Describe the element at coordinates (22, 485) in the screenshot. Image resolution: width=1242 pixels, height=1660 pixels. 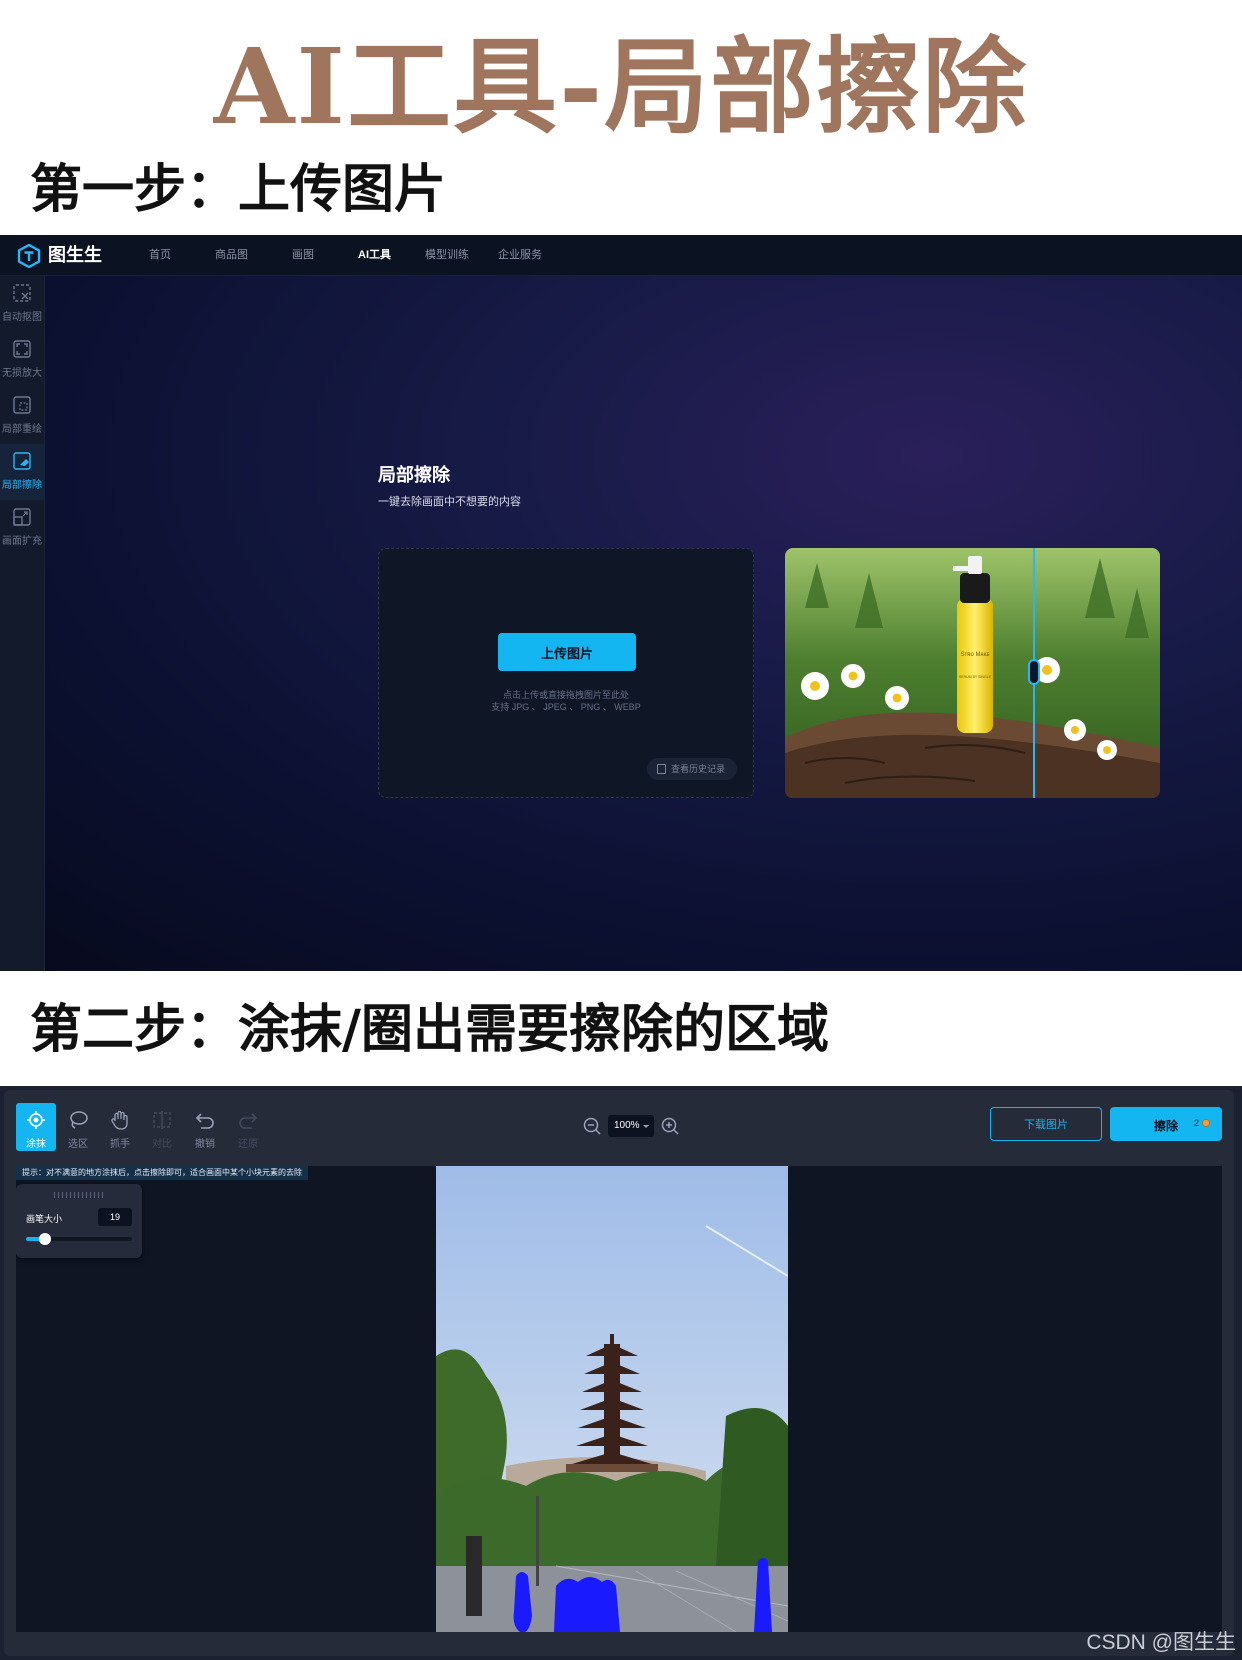
I see `sidebar-item-label: 局部擦除` at that location.